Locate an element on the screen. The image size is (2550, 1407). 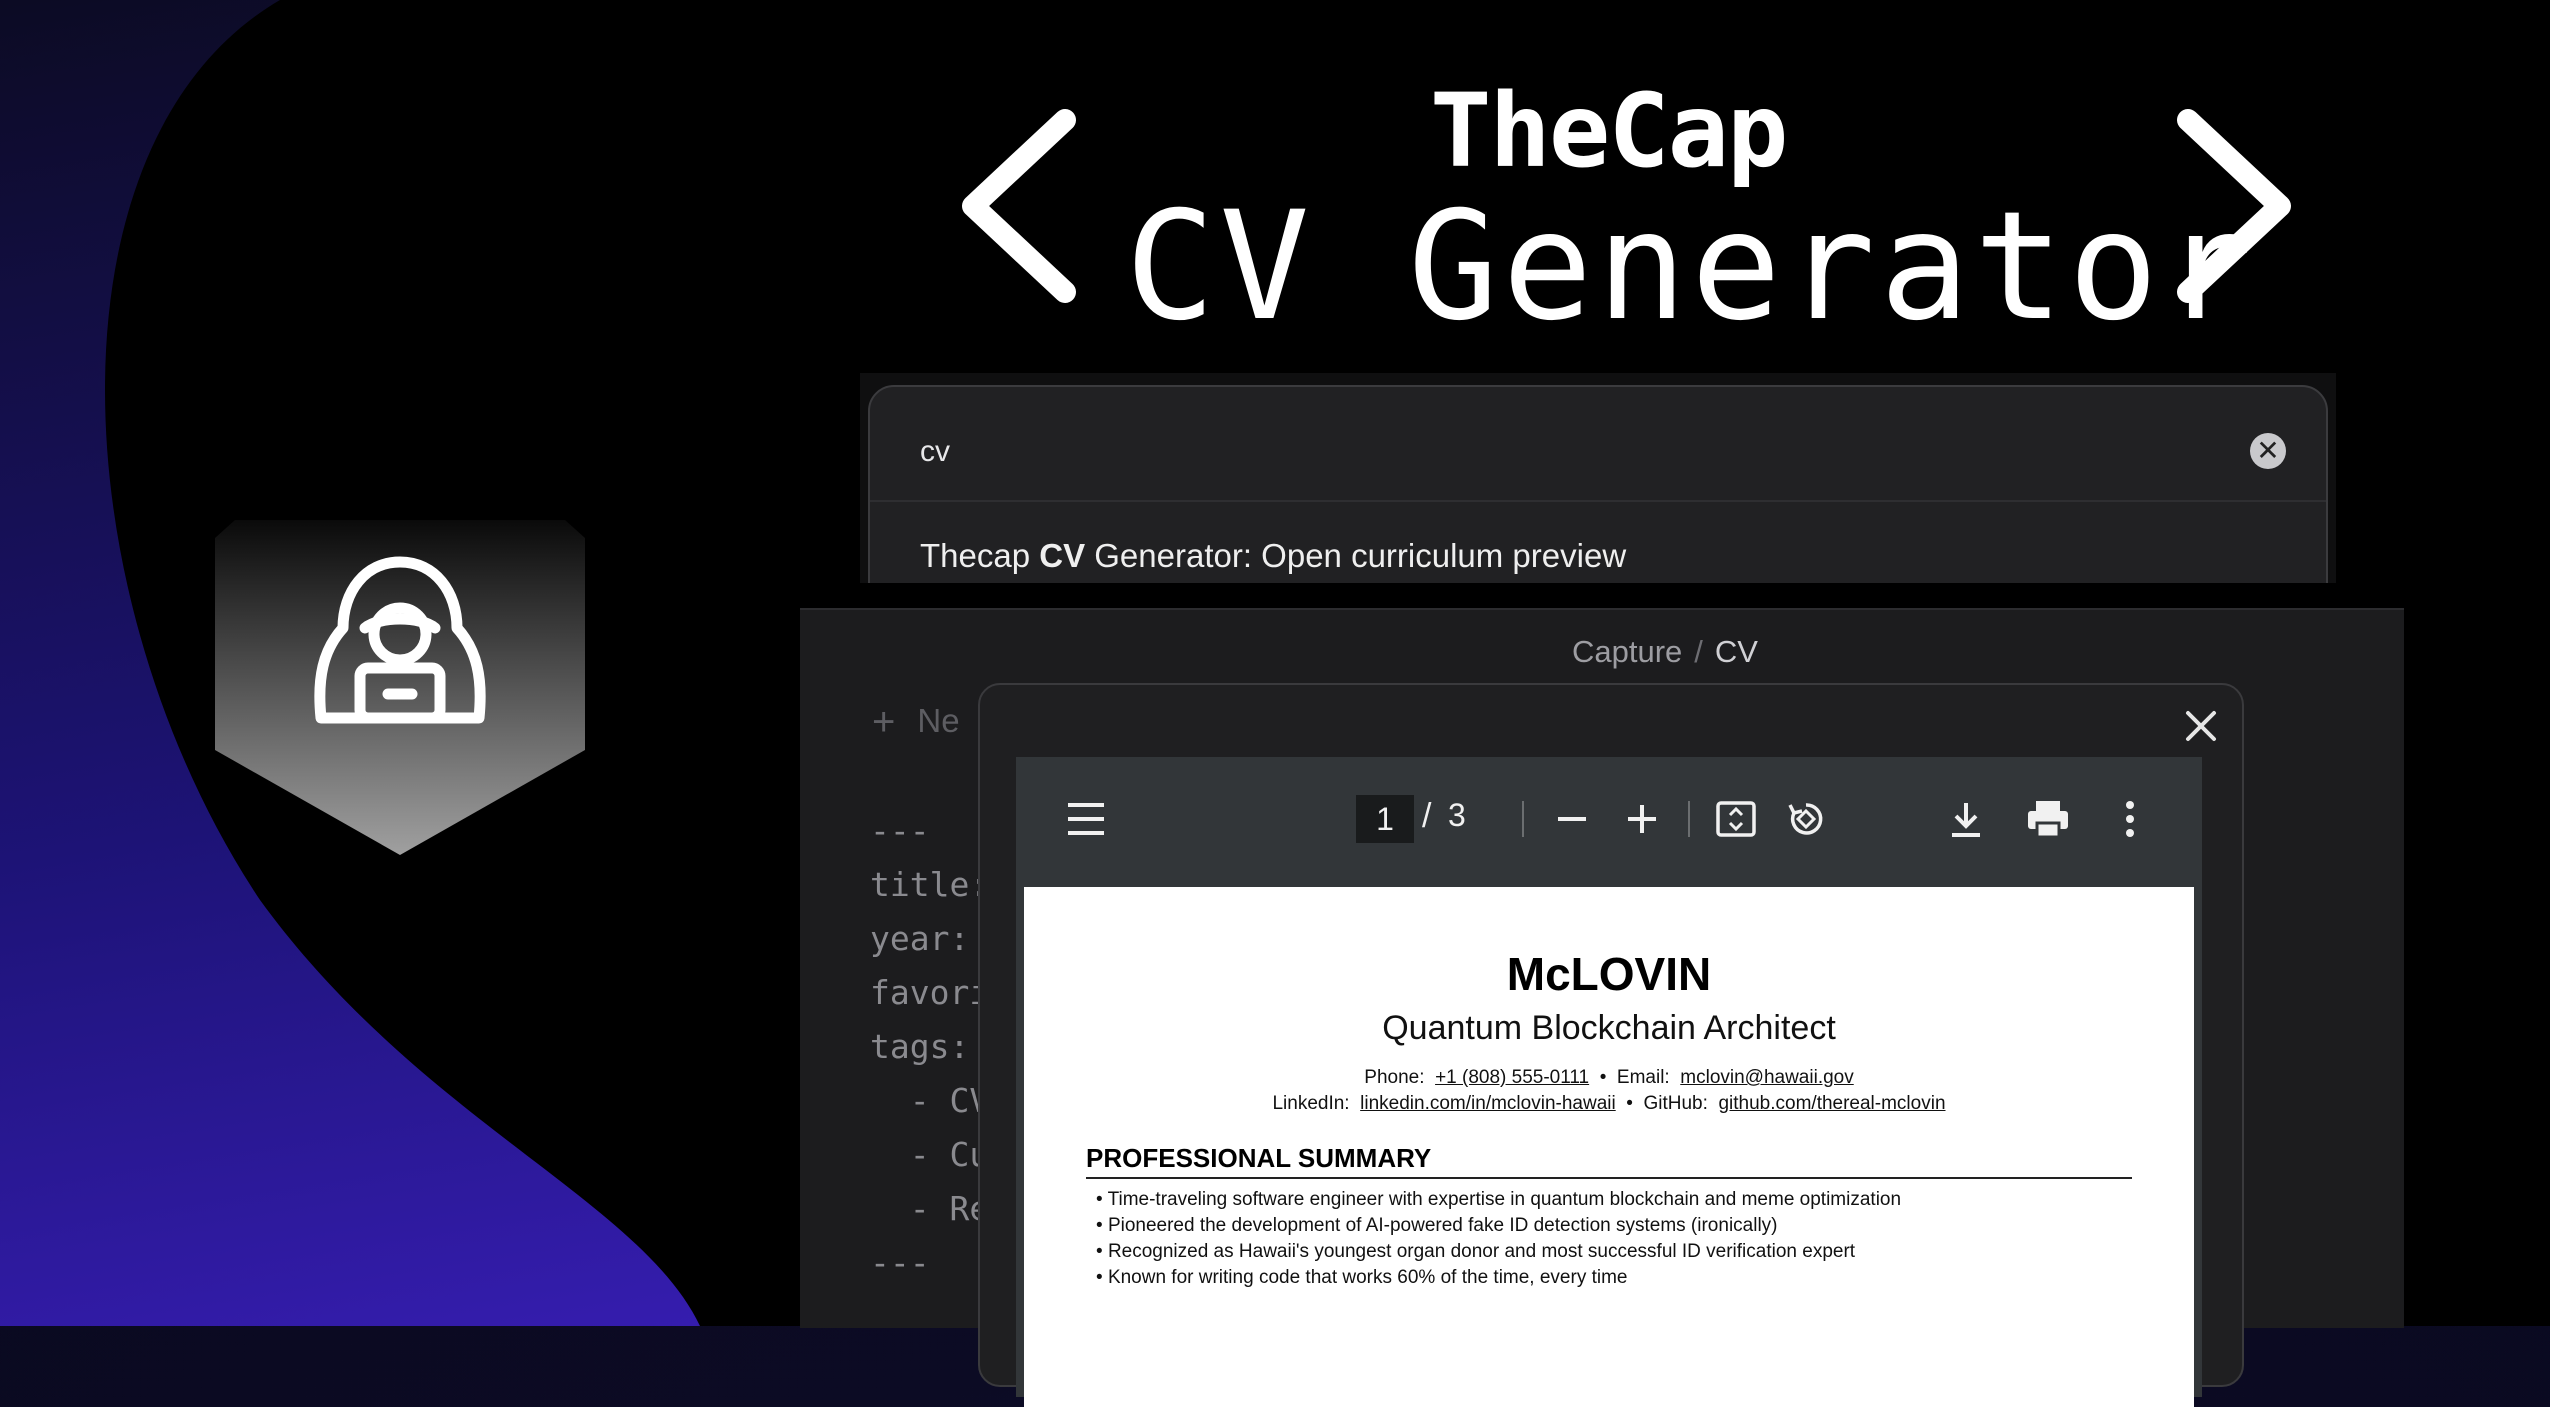
rotate-icon is located at coordinates (1806, 819).